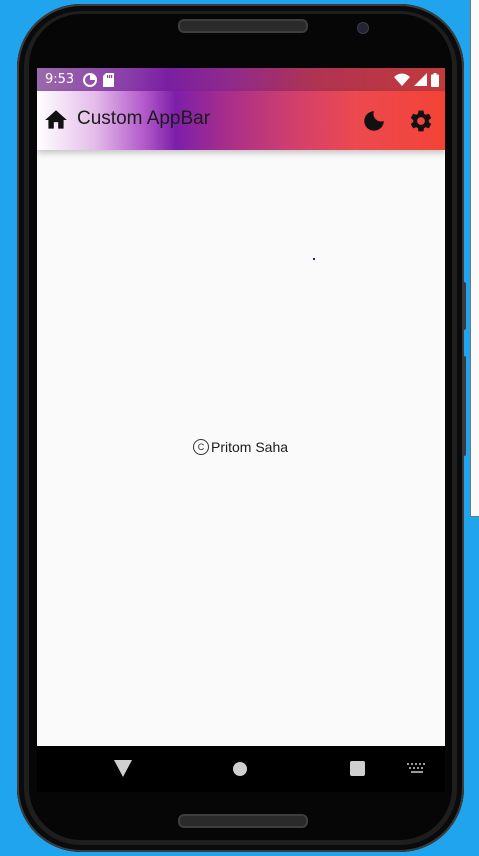  I want to click on sd-card-icon, so click(108, 80).